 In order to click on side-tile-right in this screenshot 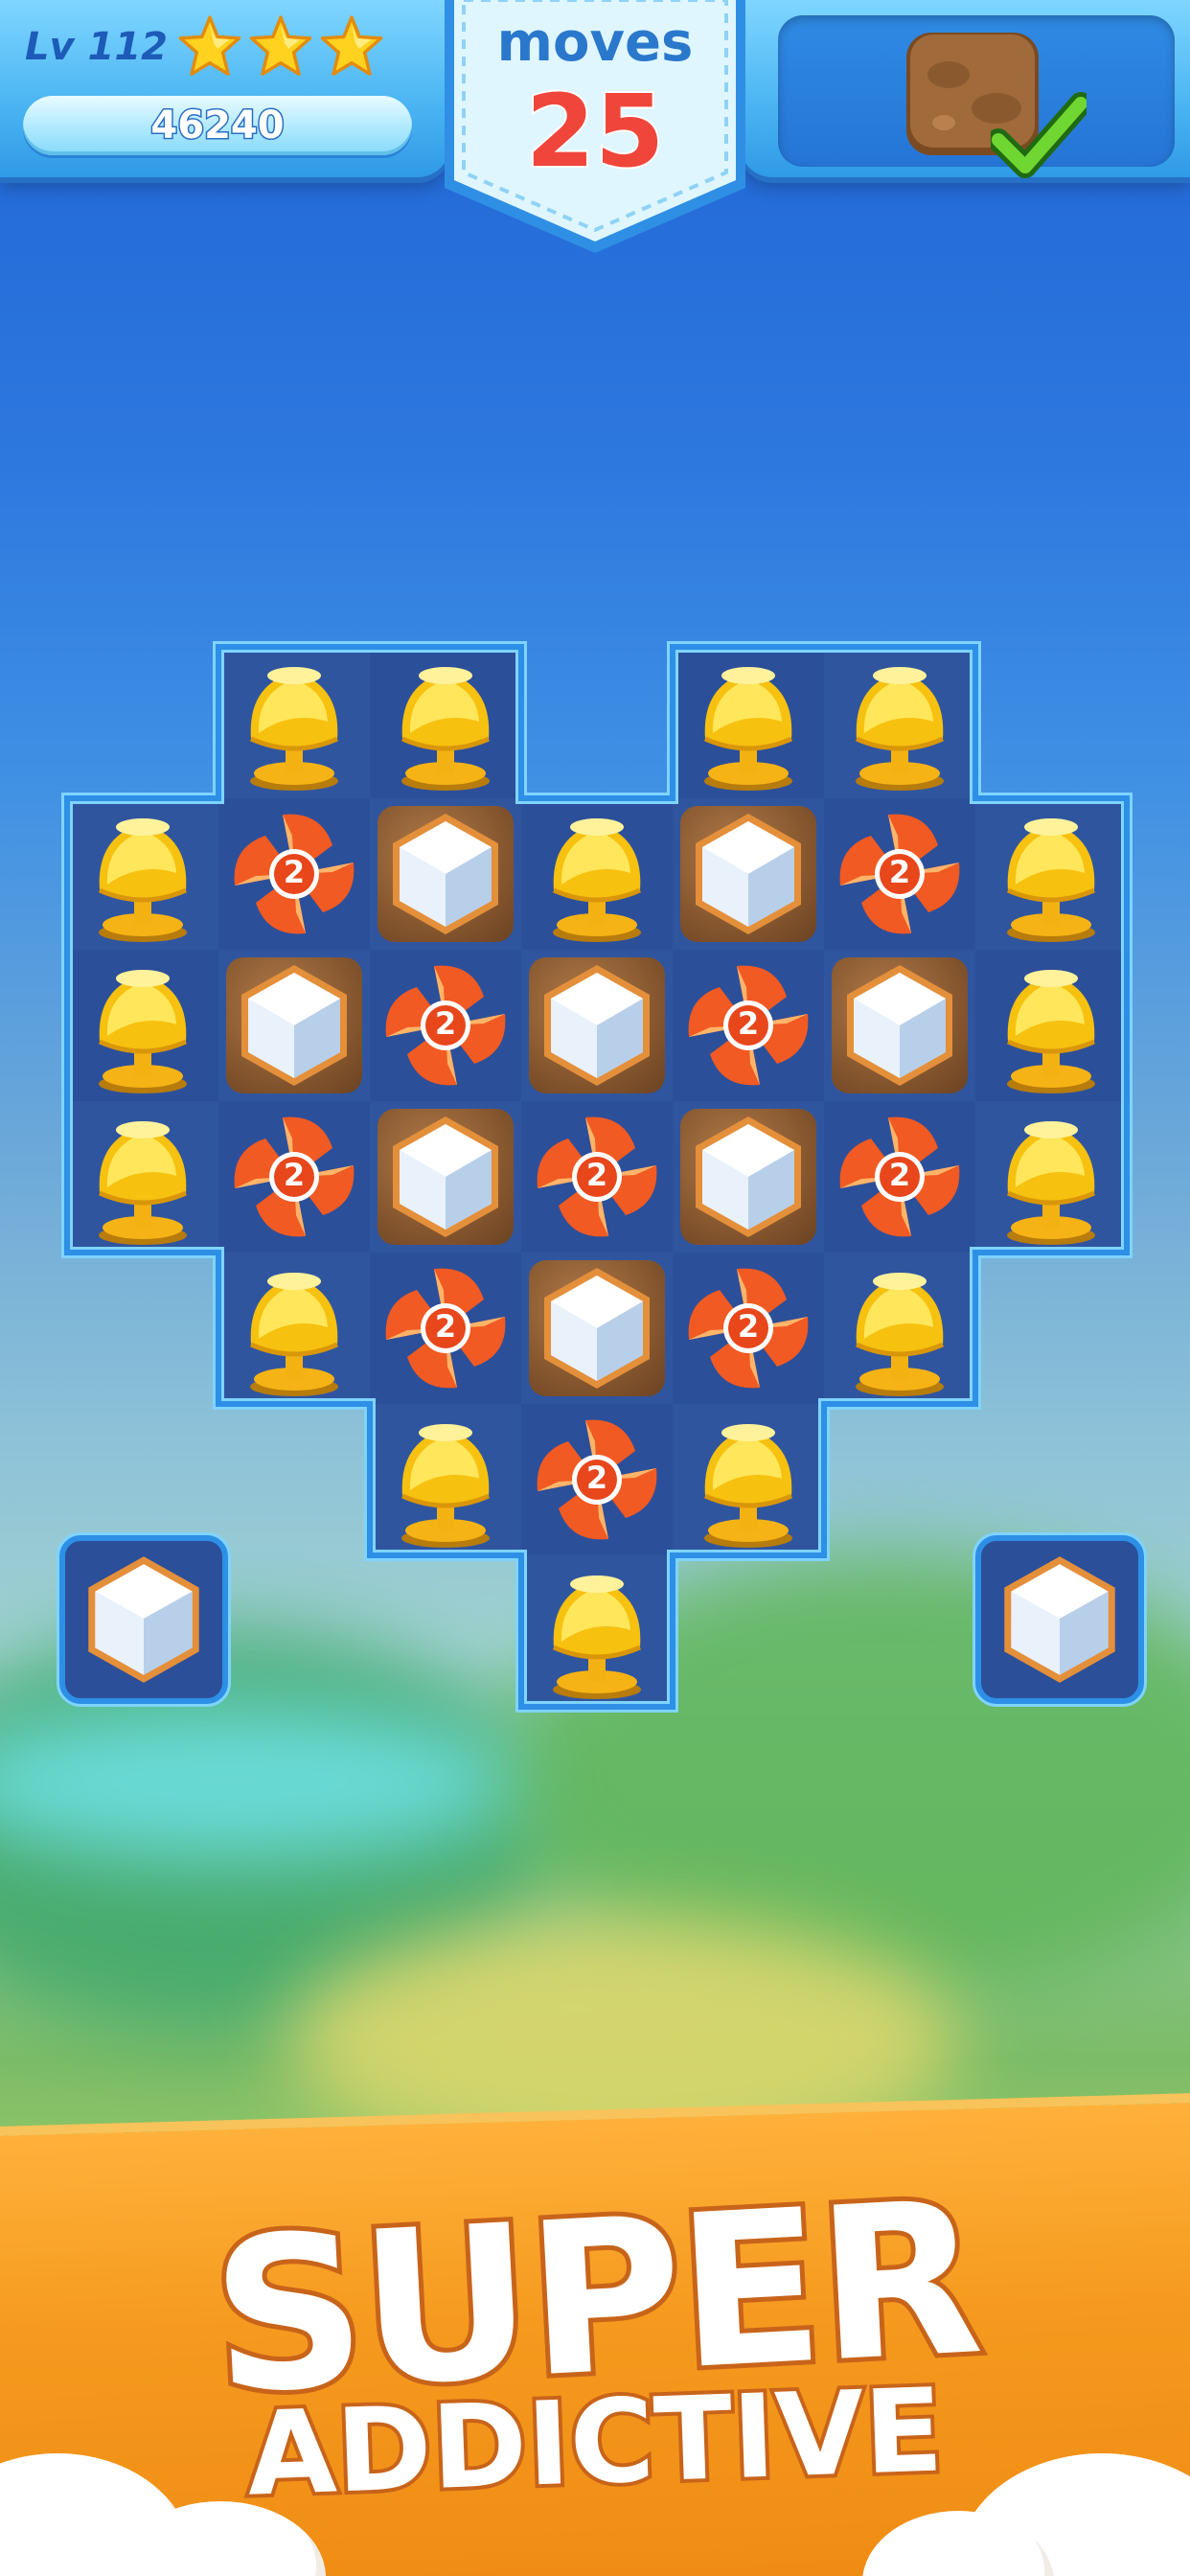, I will do `click(1060, 1619)`.